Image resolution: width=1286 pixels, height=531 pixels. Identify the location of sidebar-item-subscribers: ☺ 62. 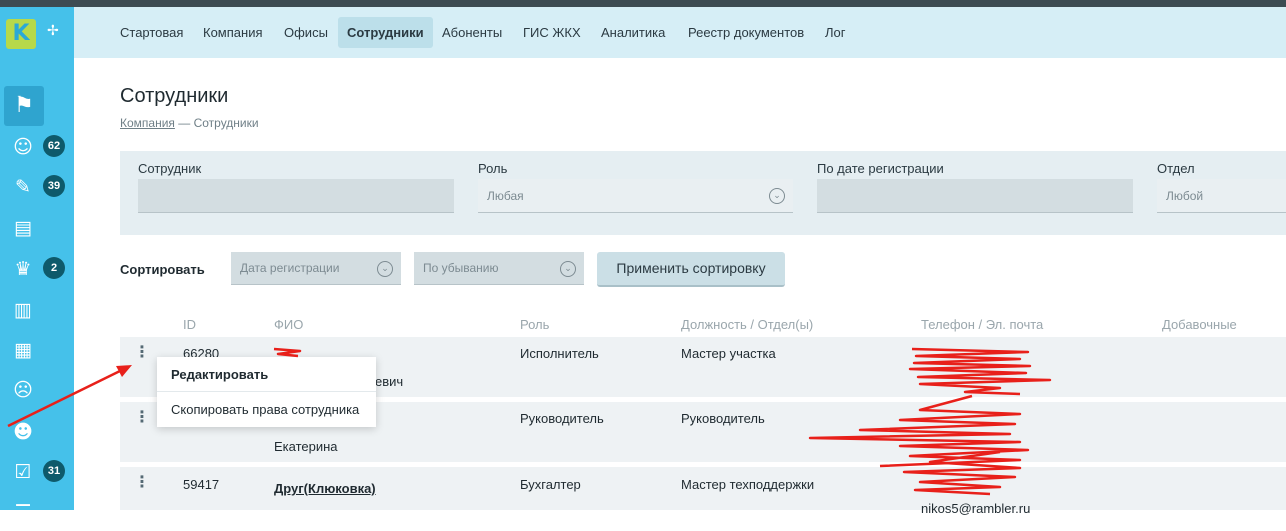
(37, 147).